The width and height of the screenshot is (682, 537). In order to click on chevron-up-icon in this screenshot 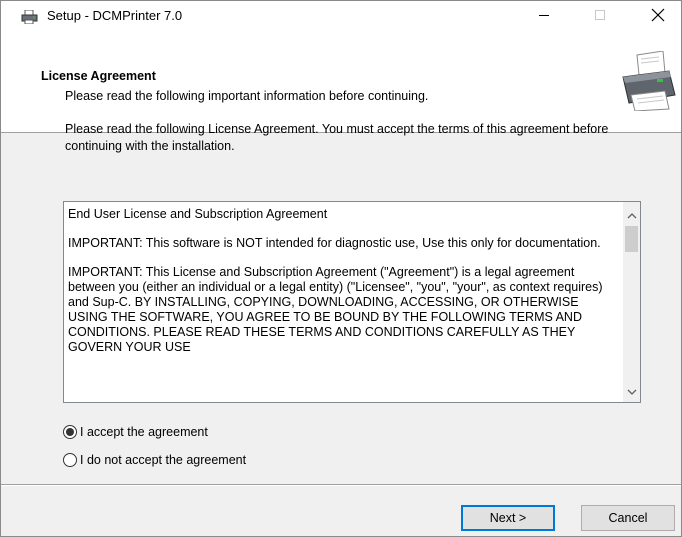, I will do `click(632, 215)`.